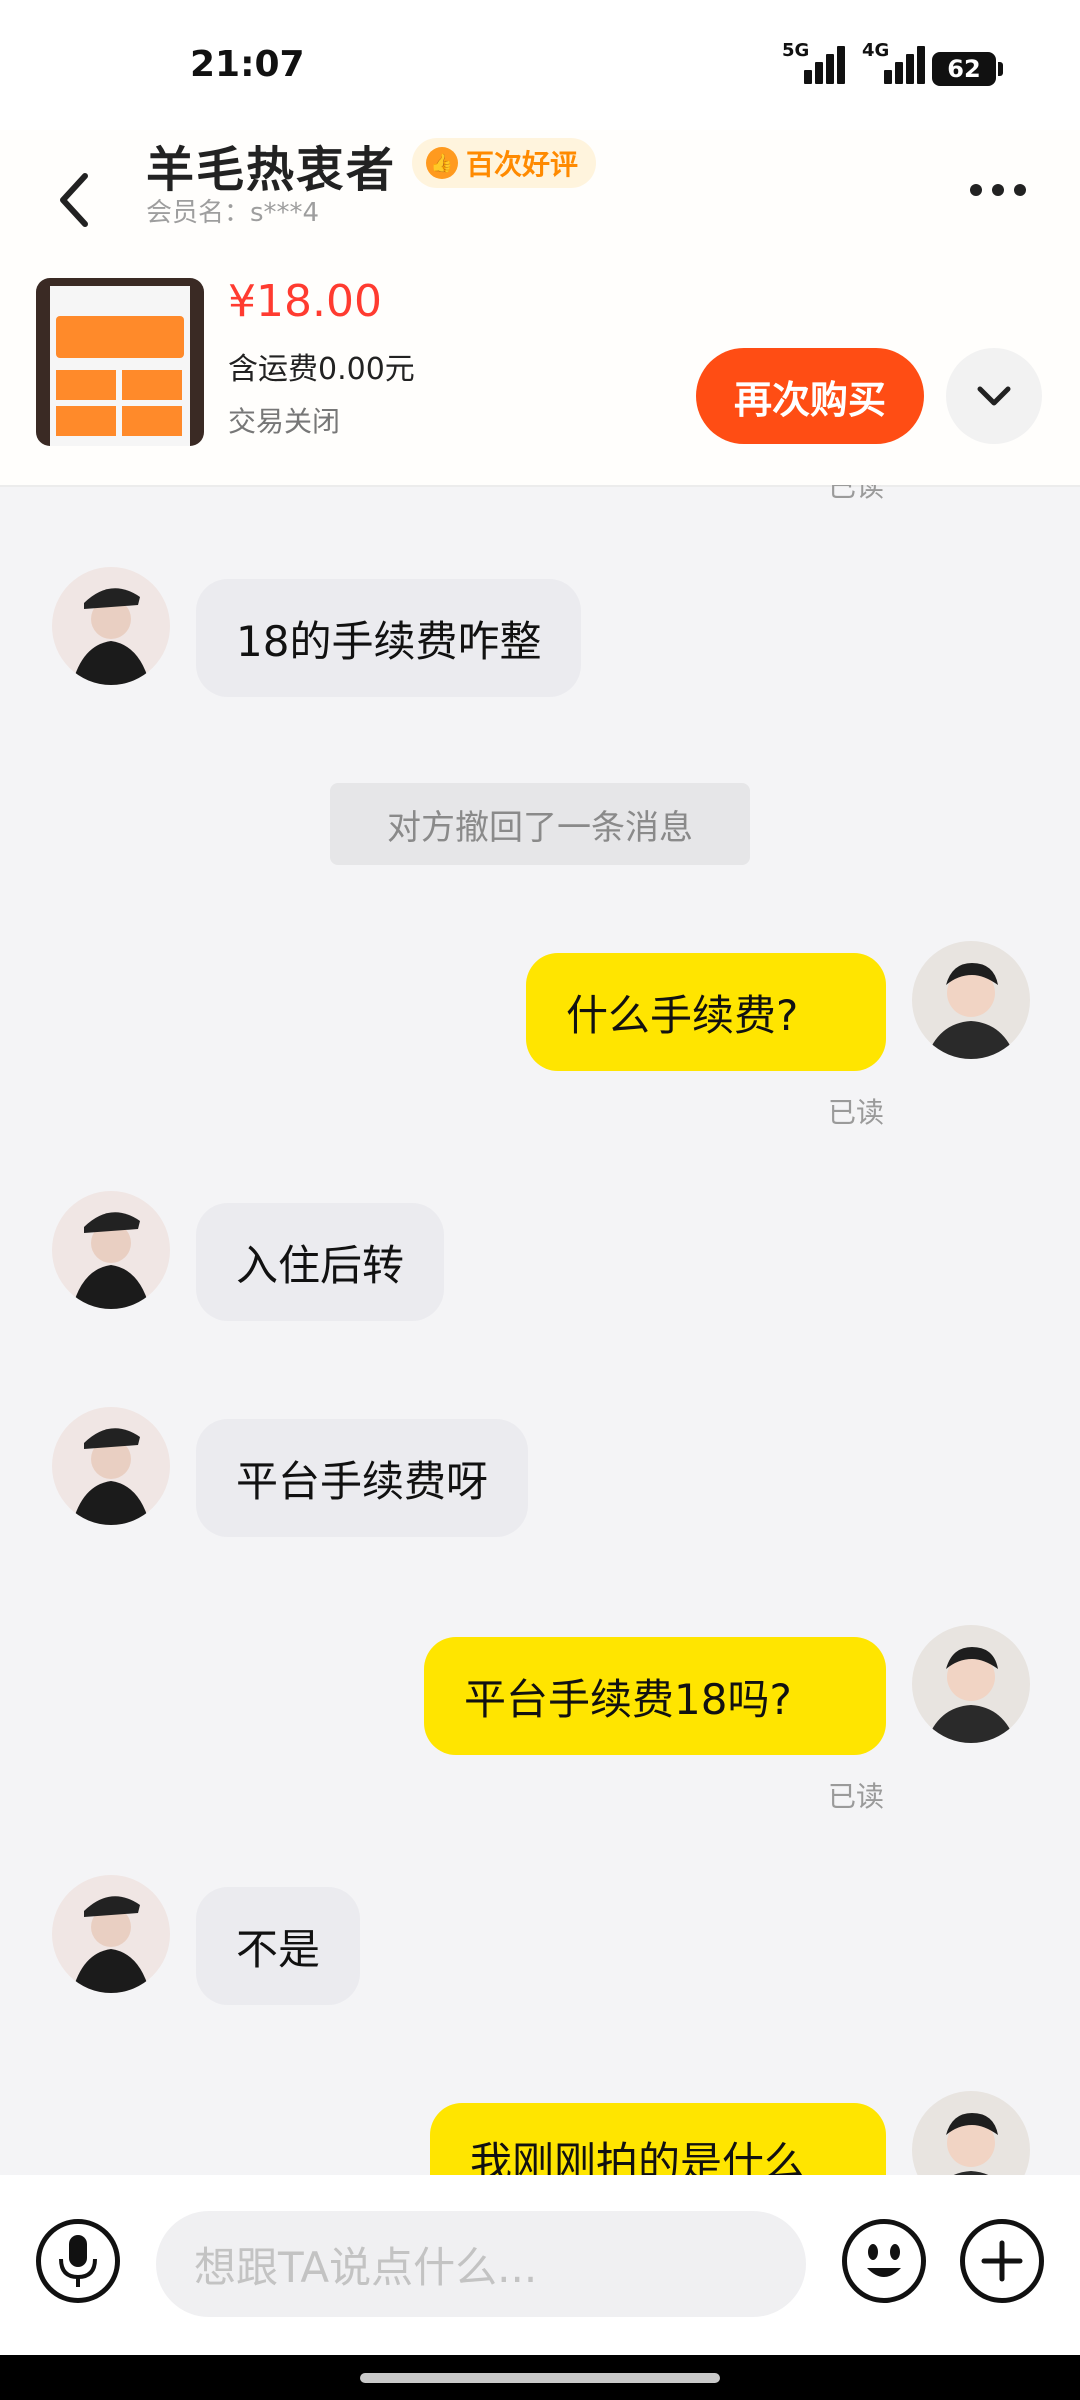 This screenshot has width=1080, height=2400. Describe the element at coordinates (813, 62) in the screenshot. I see `signal-5g-icon: 5G` at that location.